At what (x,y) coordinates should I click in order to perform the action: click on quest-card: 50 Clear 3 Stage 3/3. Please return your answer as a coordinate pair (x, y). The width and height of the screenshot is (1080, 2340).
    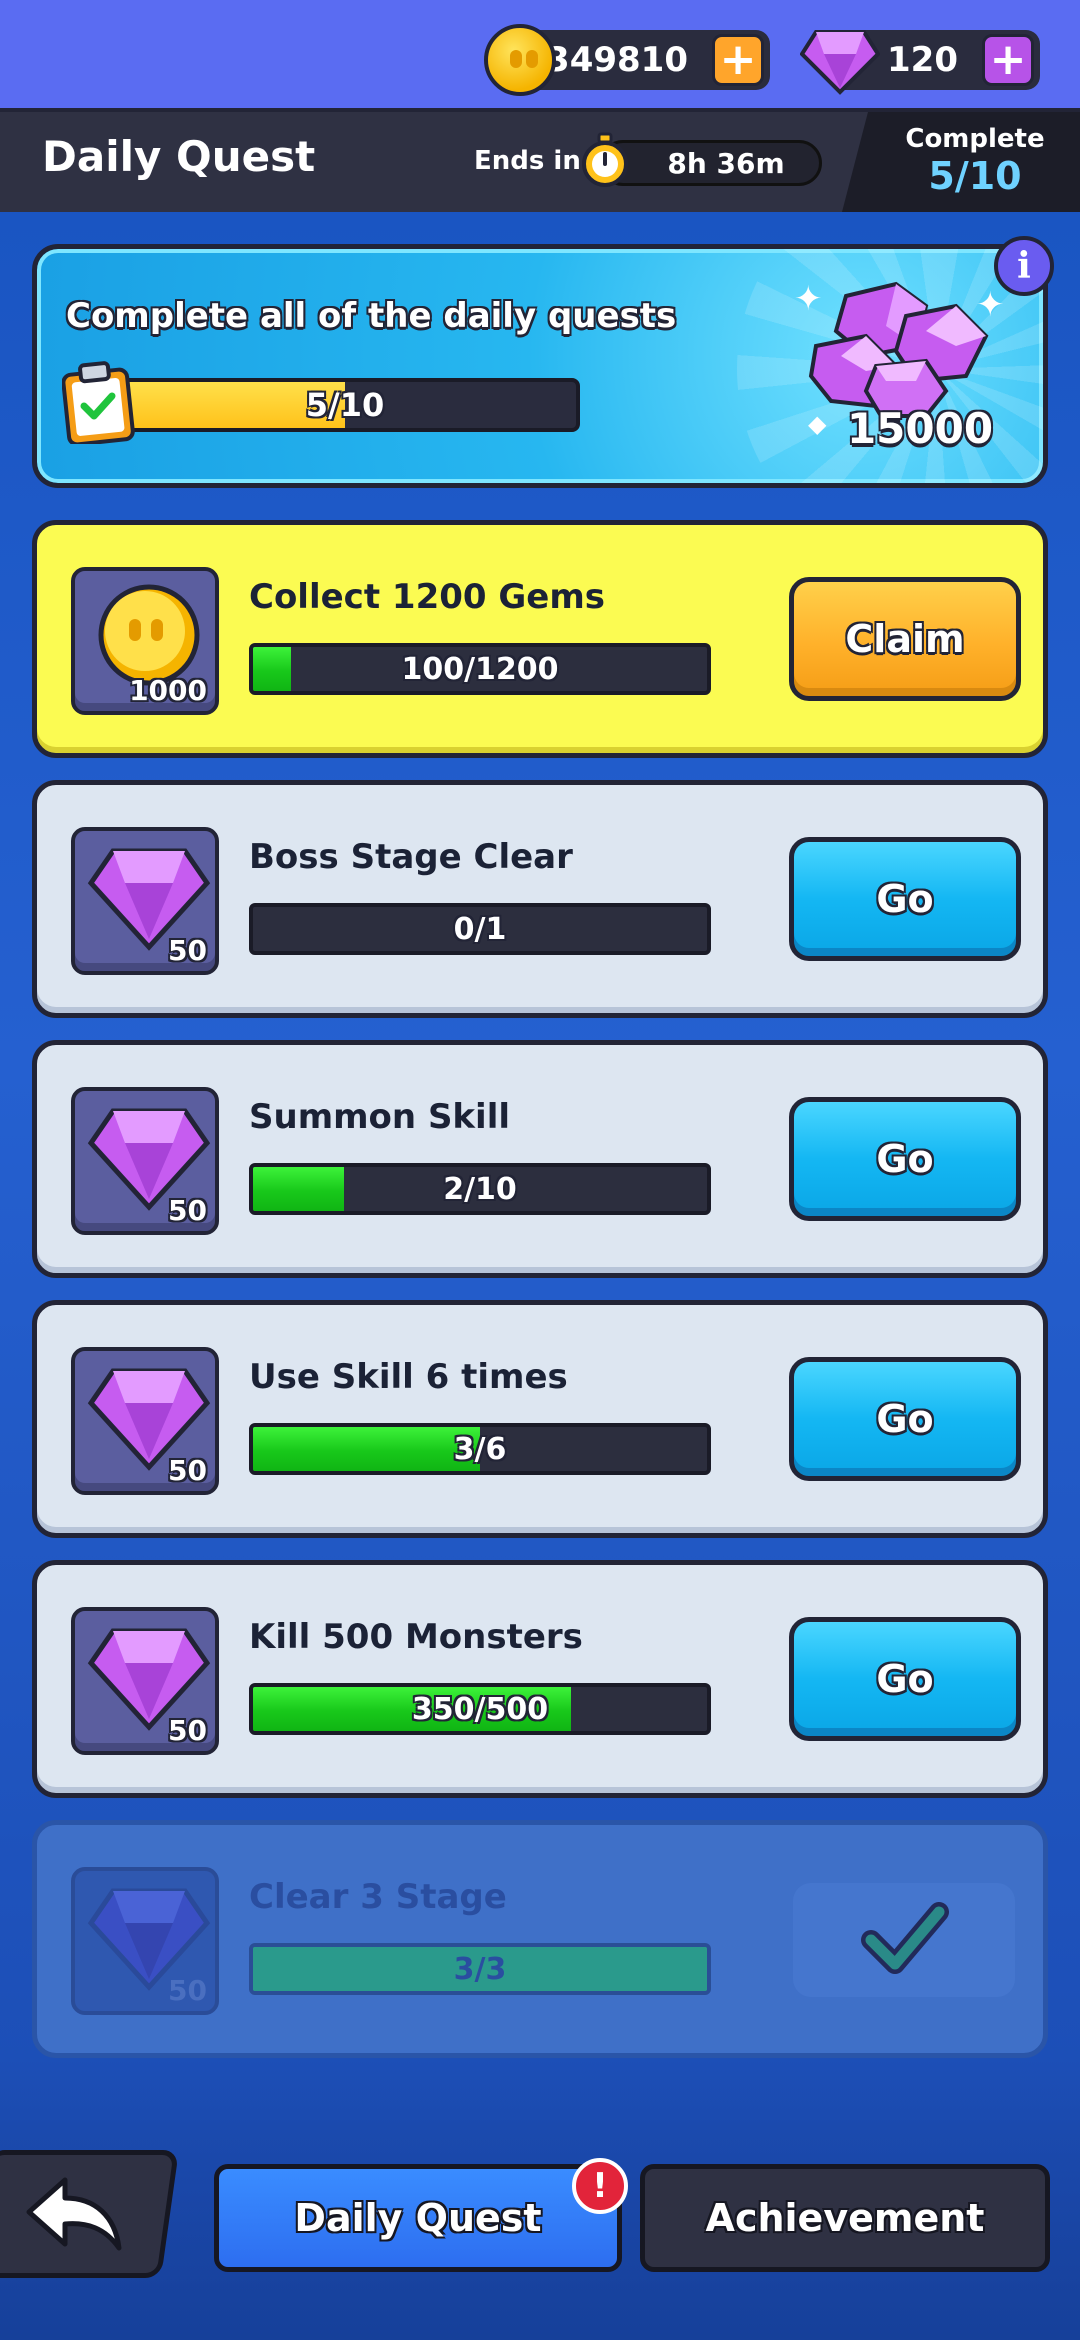
    Looking at the image, I should click on (540, 1939).